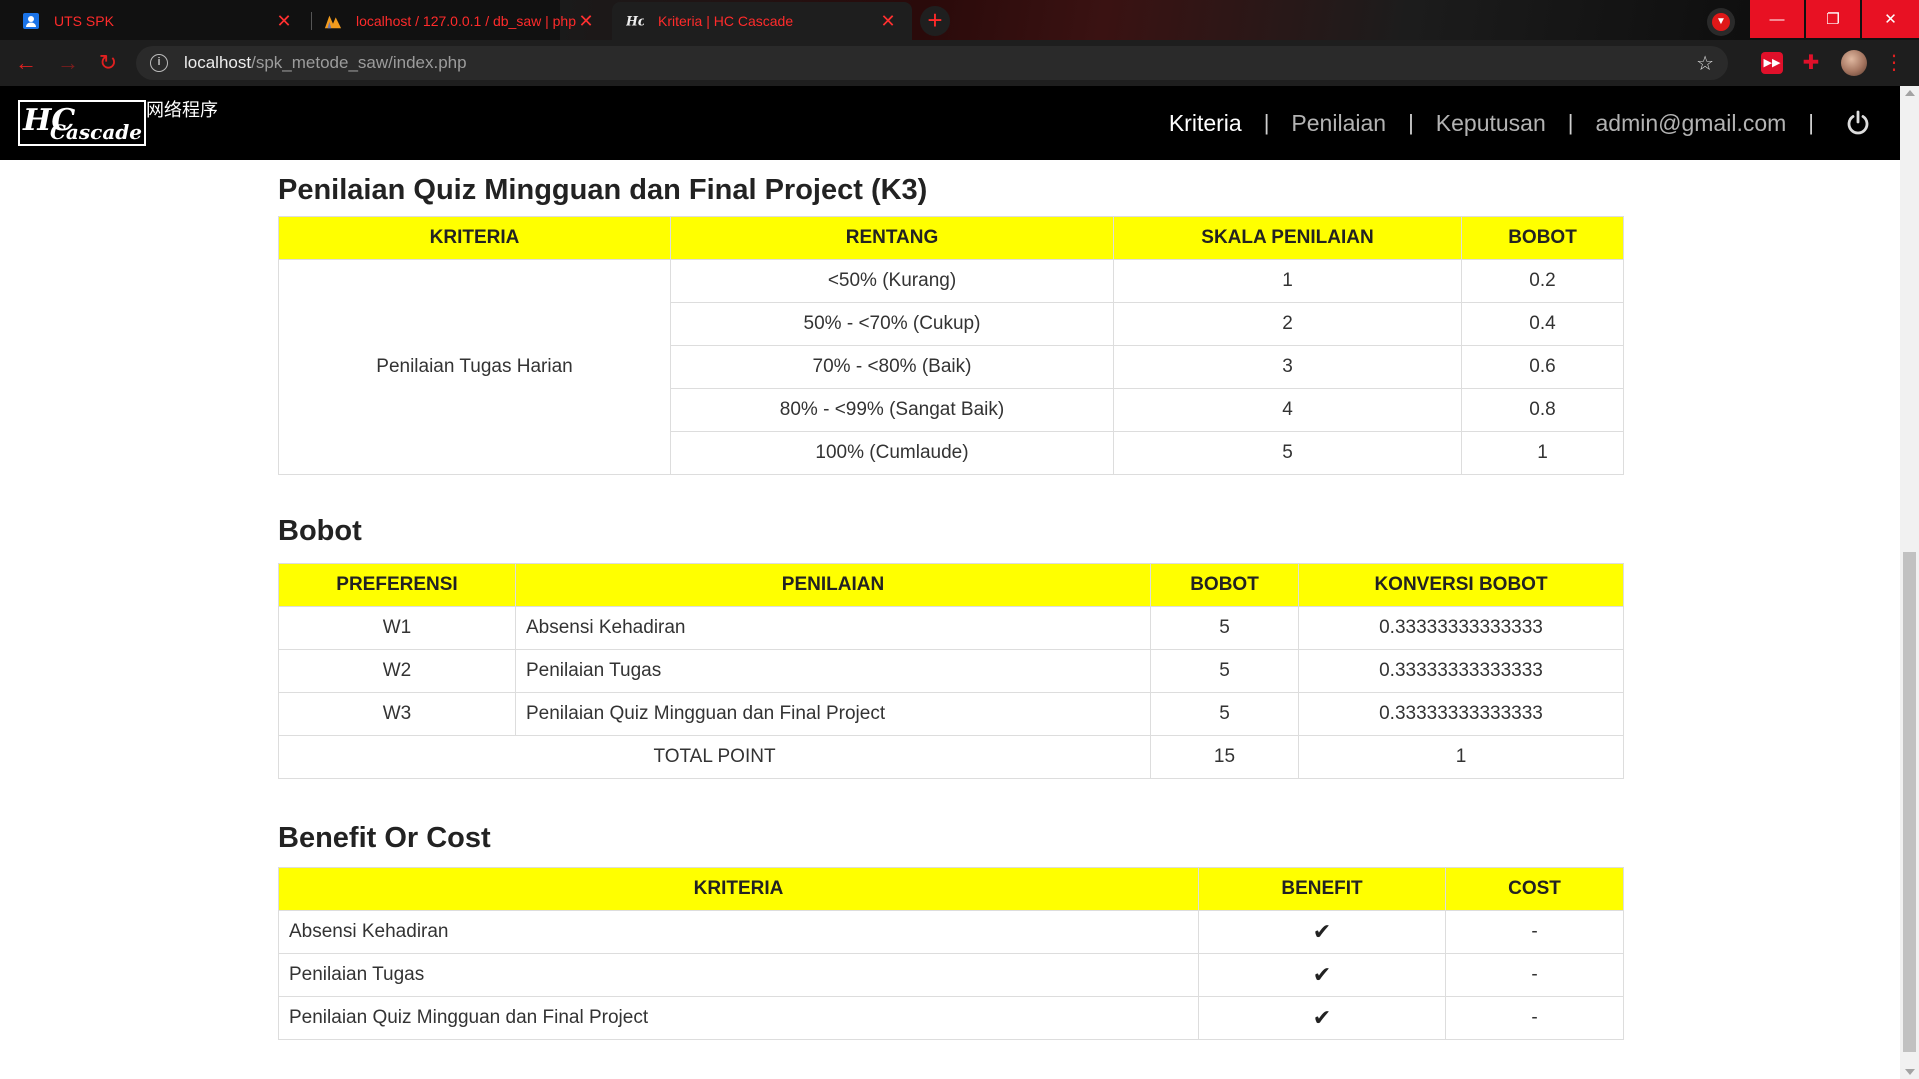 The height and width of the screenshot is (1079, 1919). I want to click on rentang-cell: <50% (Kurang), so click(892, 281).